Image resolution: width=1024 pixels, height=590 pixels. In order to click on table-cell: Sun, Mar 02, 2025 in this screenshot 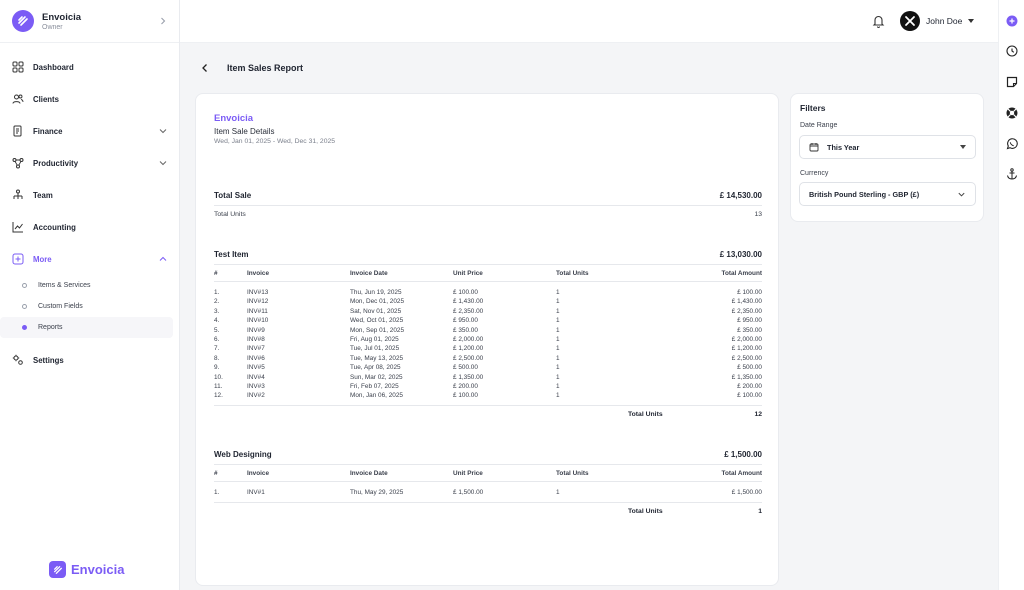, I will do `click(376, 377)`.